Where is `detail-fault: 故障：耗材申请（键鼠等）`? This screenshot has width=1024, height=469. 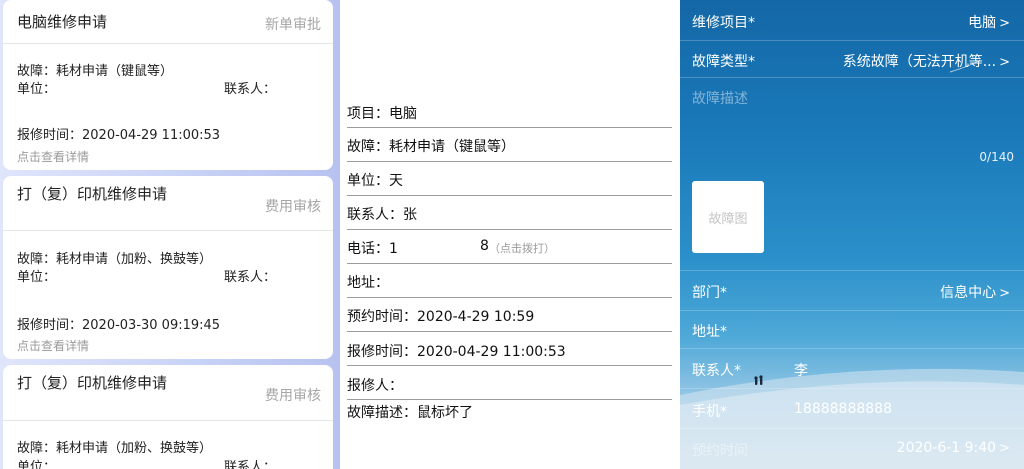
detail-fault: 故障：耗材申请（键鼠等） is located at coordinates (431, 147).